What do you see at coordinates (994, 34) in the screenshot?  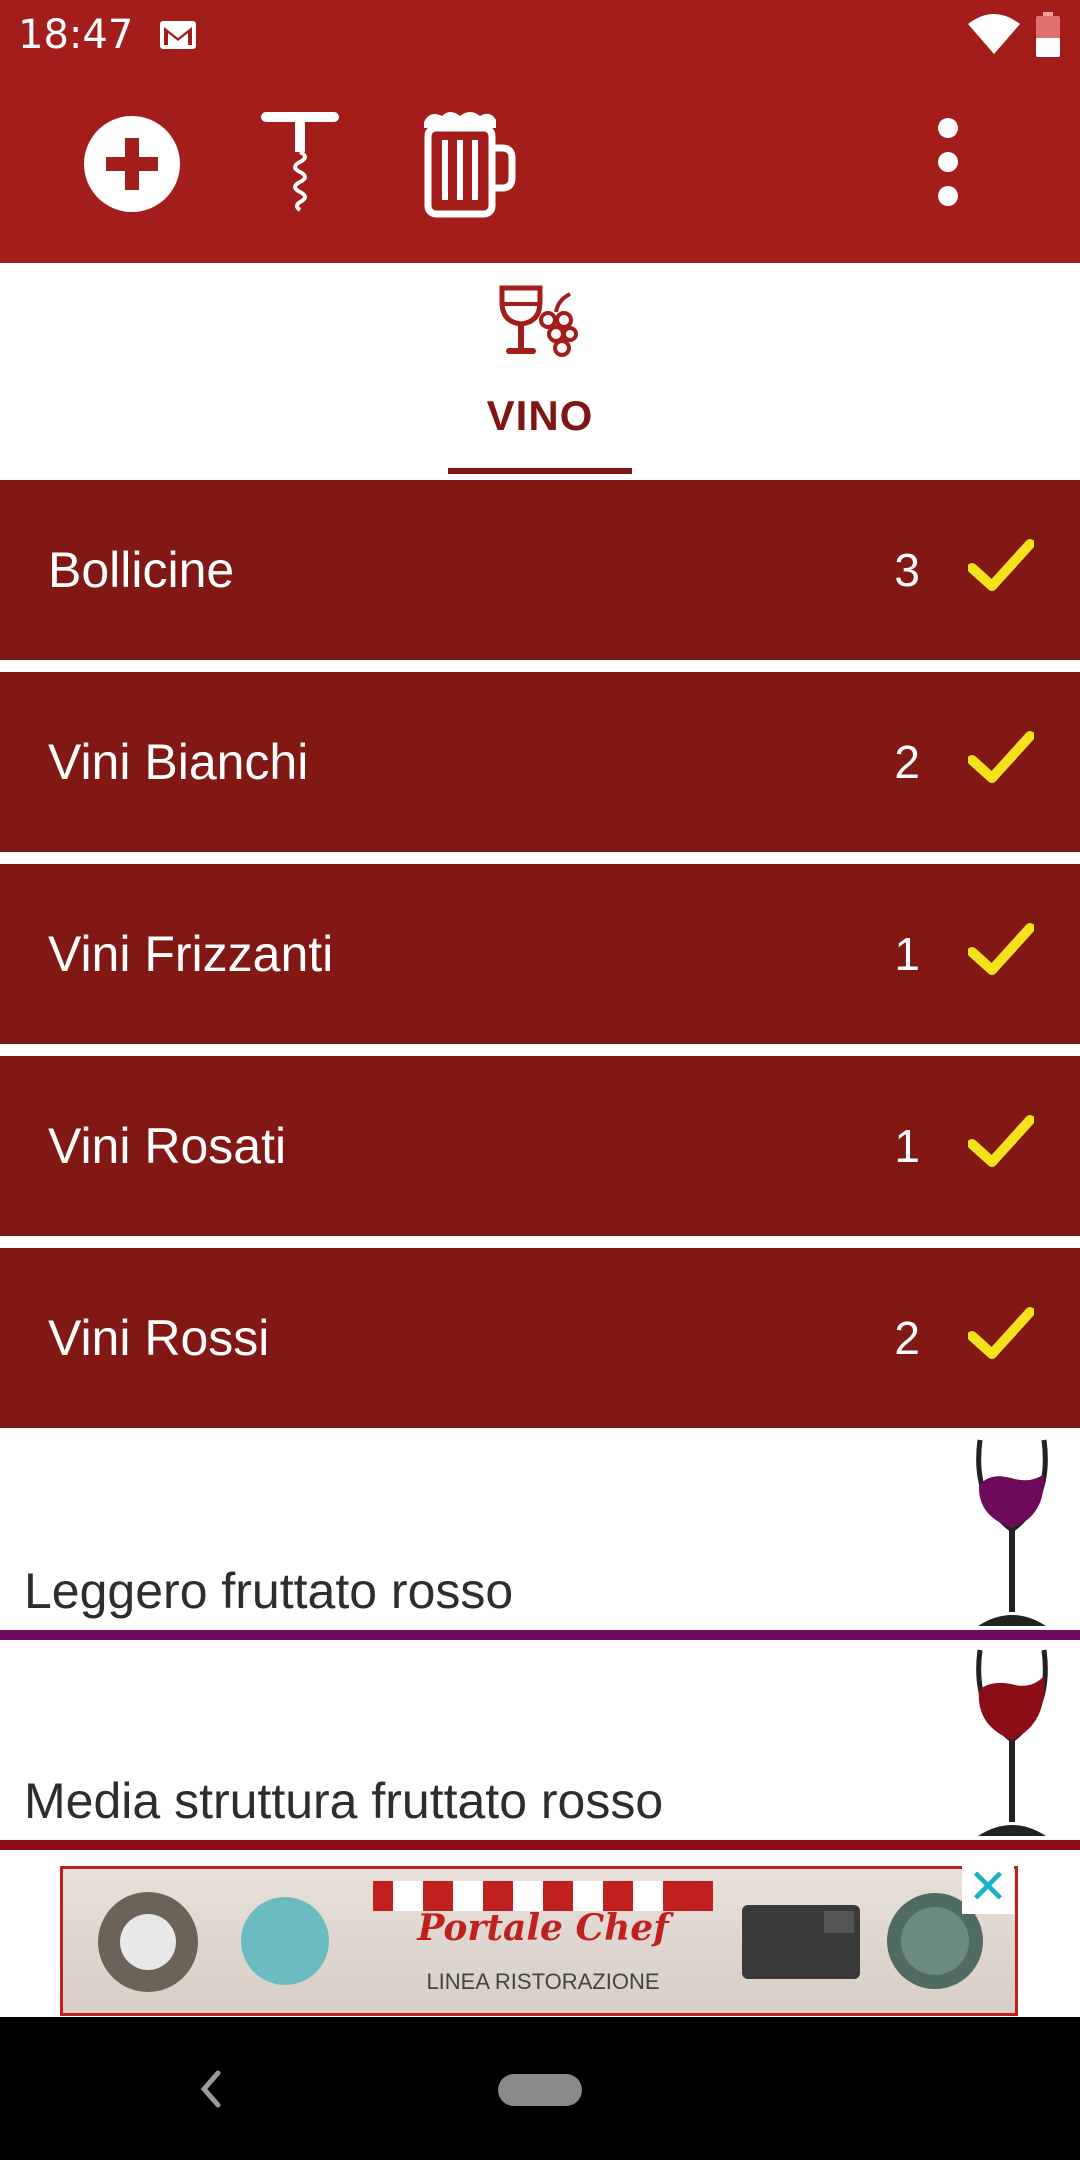 I see `wifi-icon` at bounding box center [994, 34].